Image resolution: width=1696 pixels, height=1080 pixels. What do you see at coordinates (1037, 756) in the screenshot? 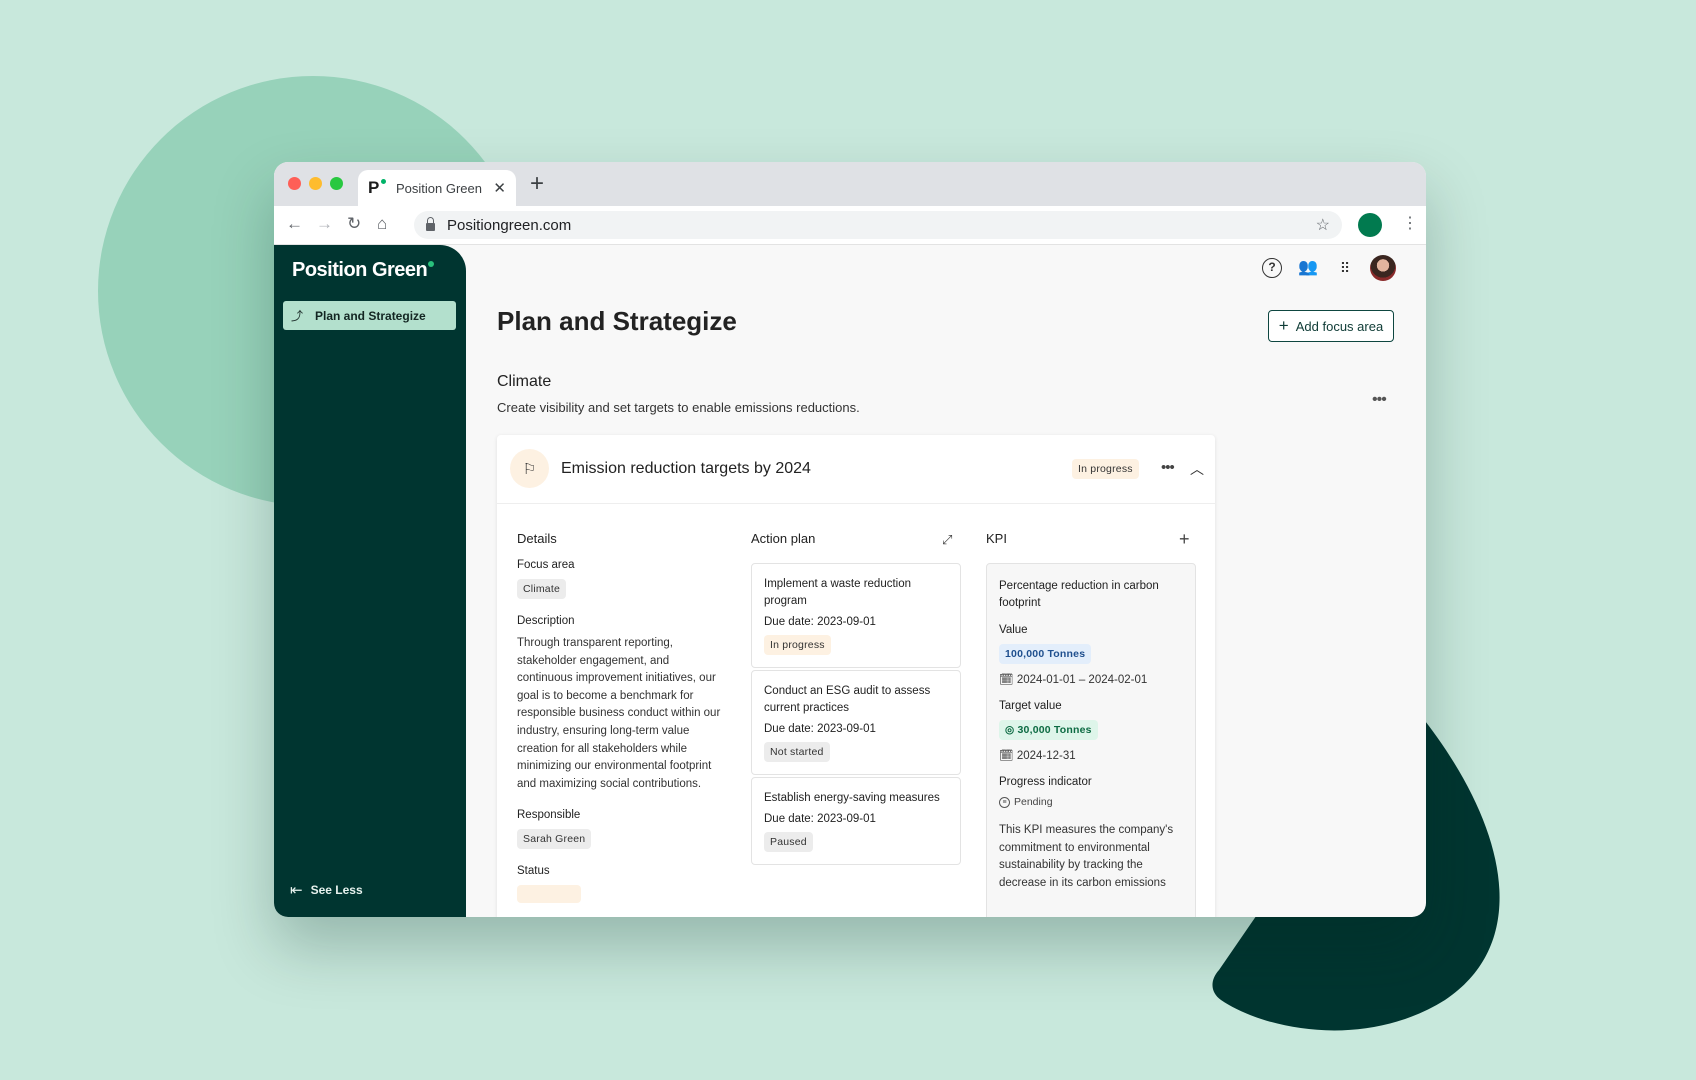
I see `target-date: 🗓 2024-12-31` at bounding box center [1037, 756].